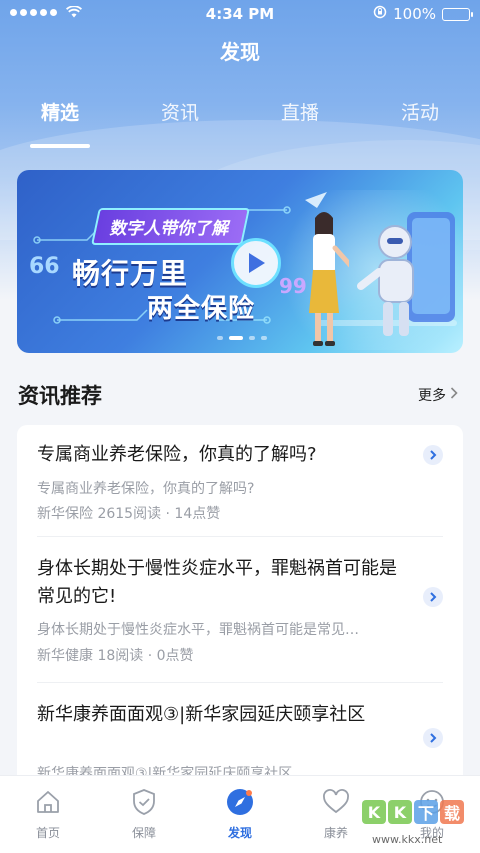 This screenshot has width=480, height=853. Describe the element at coordinates (329, 279) in the screenshot. I see `presenter-illustration` at that location.